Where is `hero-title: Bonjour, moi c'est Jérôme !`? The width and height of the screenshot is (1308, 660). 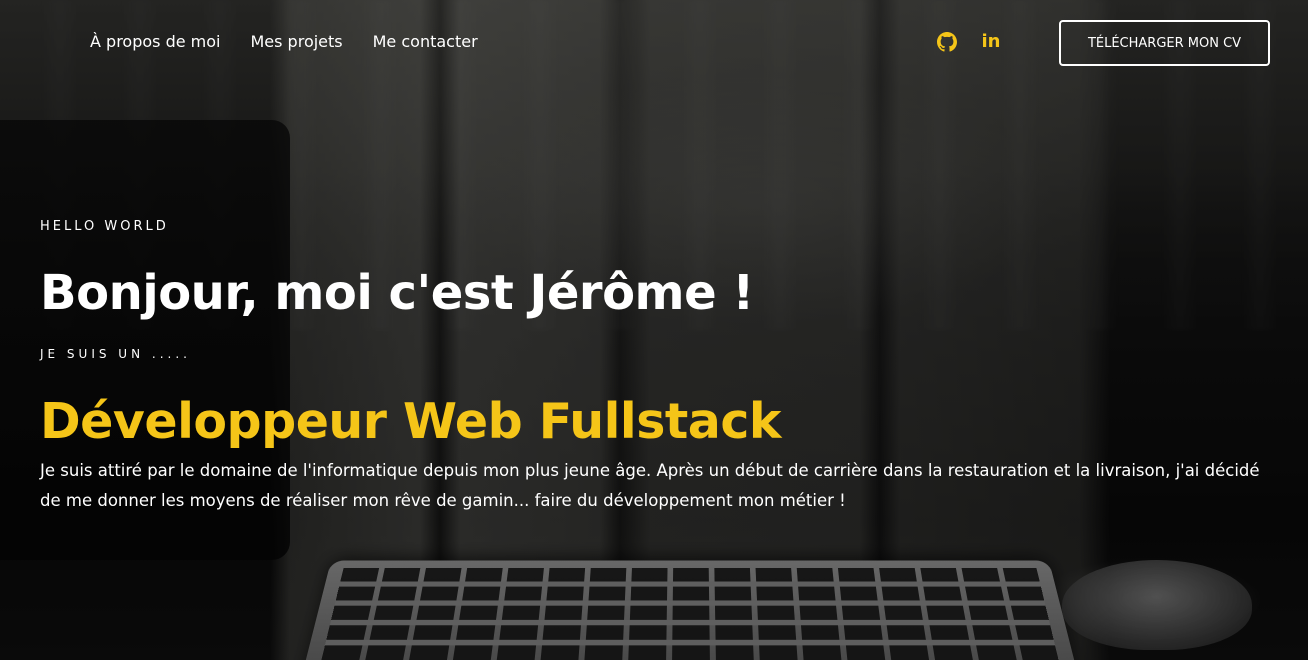
hero-title: Bonjour, moi c'est Jérôme ! is located at coordinates (397, 293).